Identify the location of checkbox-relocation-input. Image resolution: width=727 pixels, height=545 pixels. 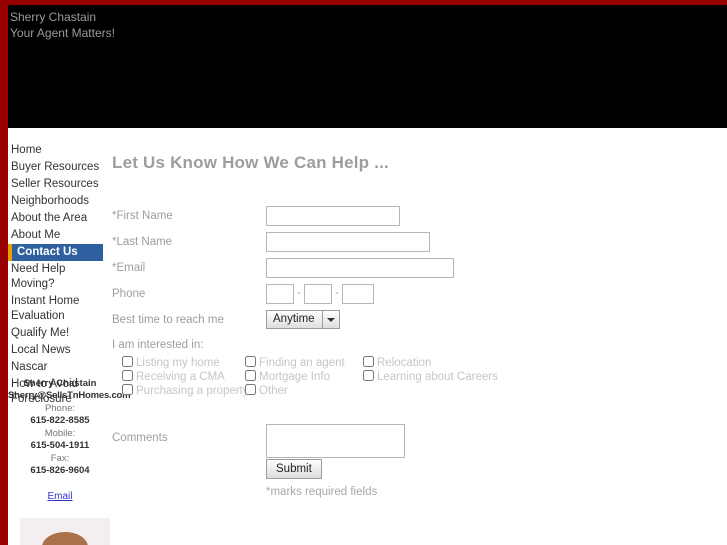
(368, 361).